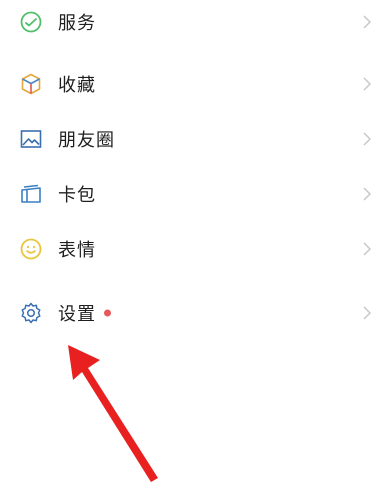 The height and width of the screenshot is (482, 386). Describe the element at coordinates (31, 194) in the screenshot. I see `card-wallet-icon` at that location.